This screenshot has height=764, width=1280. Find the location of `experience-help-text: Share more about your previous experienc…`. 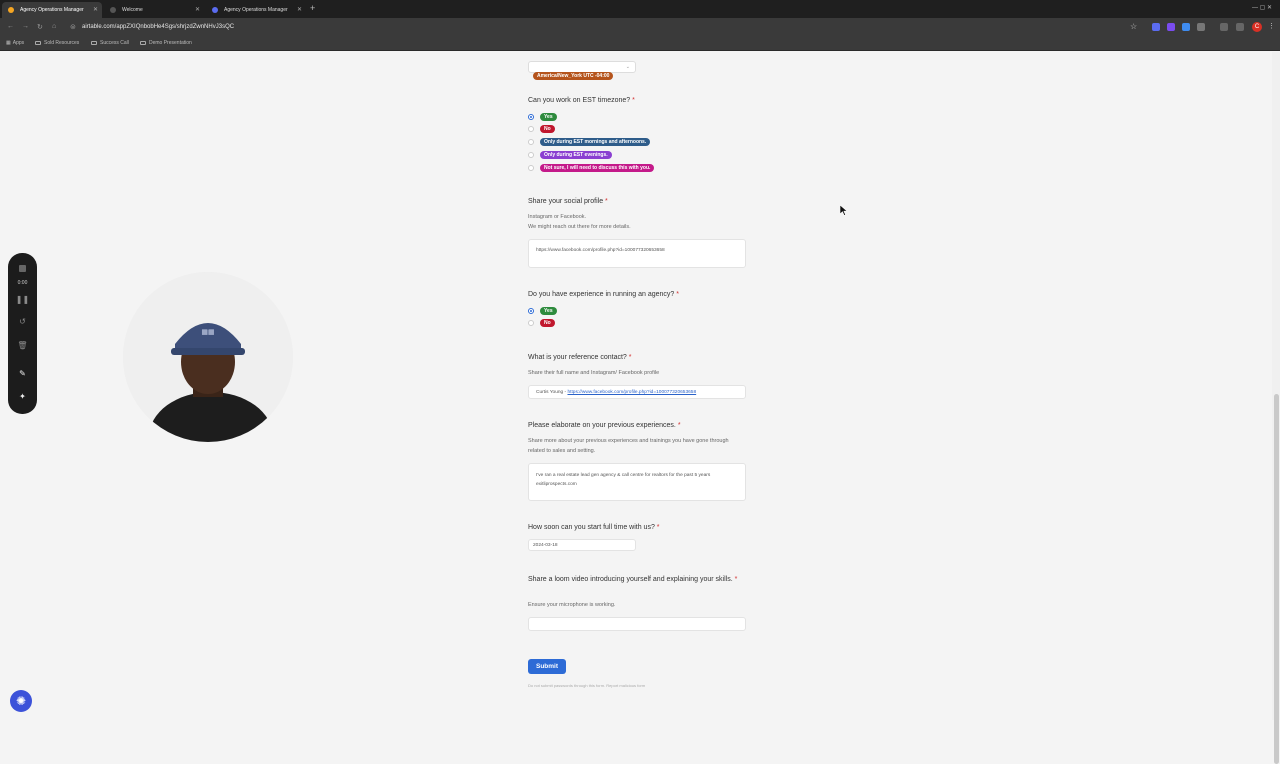

experience-help-text: Share more about your previous experienc… is located at coordinates (628, 446).